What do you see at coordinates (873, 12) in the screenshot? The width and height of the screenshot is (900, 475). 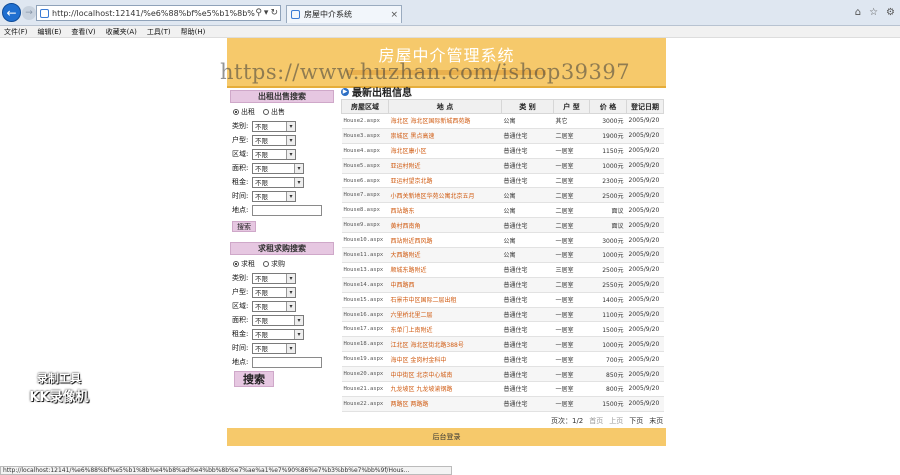 I see `favorites-star-icon: ☆` at bounding box center [873, 12].